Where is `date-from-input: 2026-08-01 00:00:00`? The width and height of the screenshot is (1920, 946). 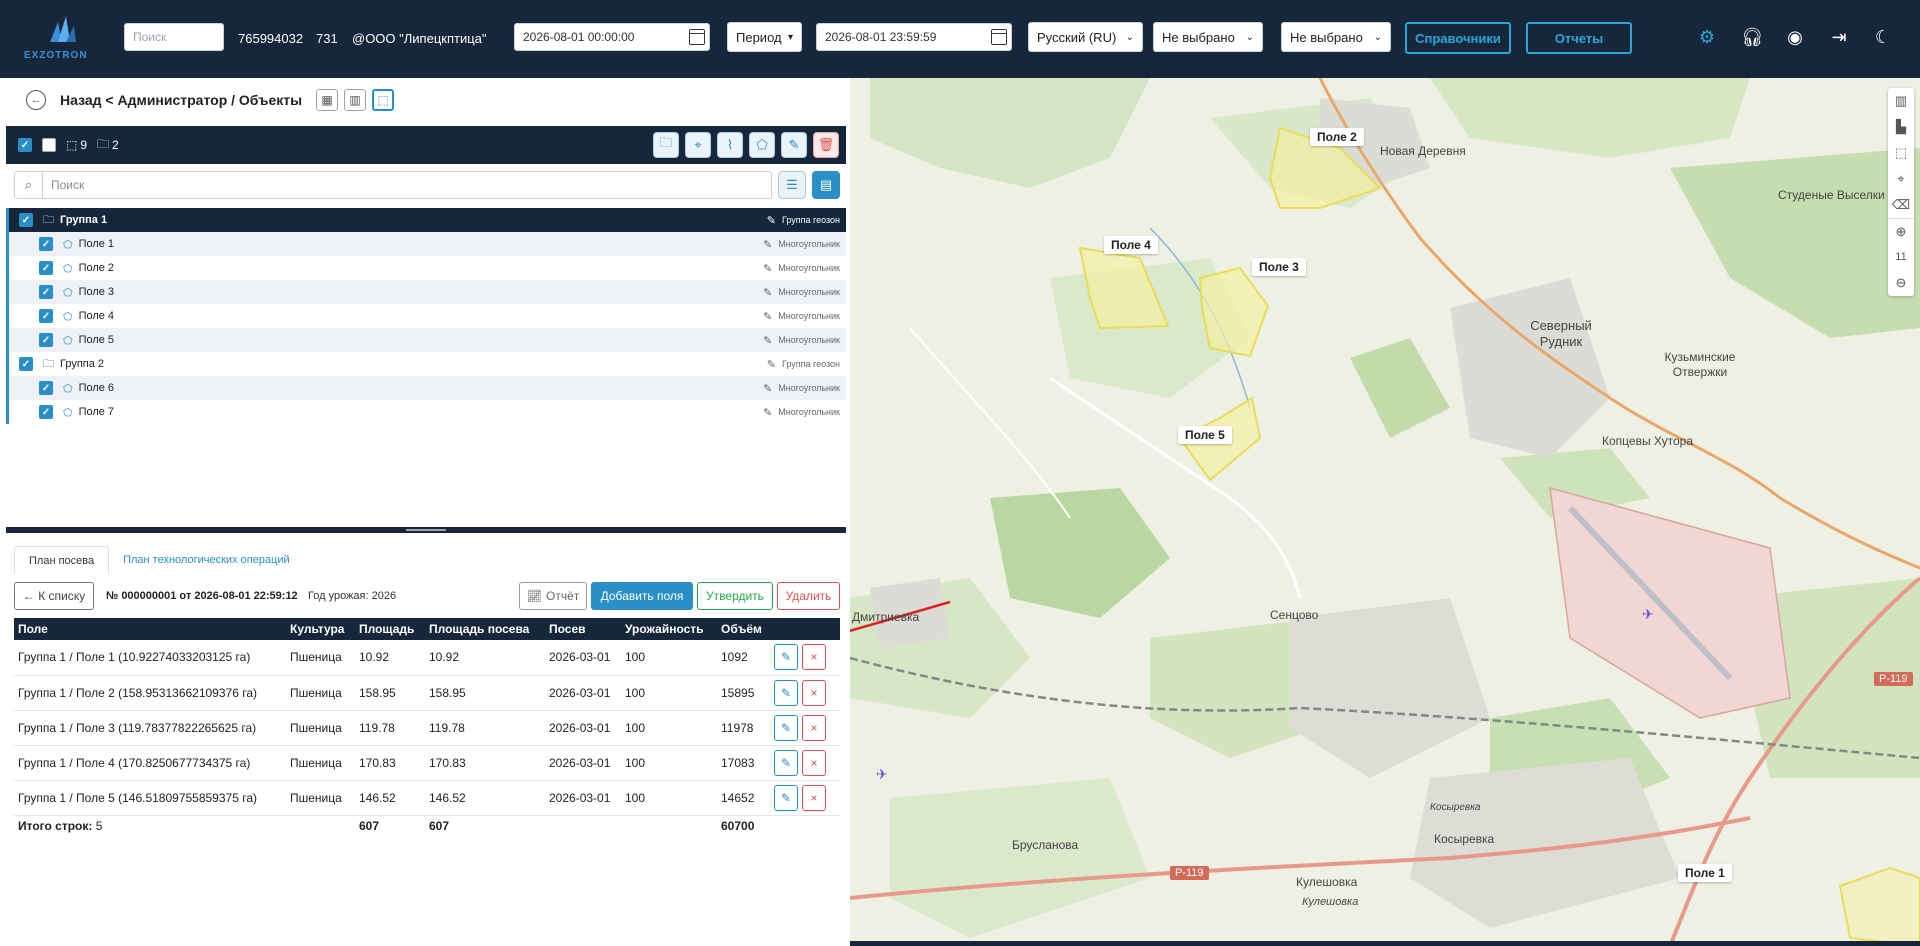 date-from-input: 2026-08-01 00:00:00 is located at coordinates (612, 37).